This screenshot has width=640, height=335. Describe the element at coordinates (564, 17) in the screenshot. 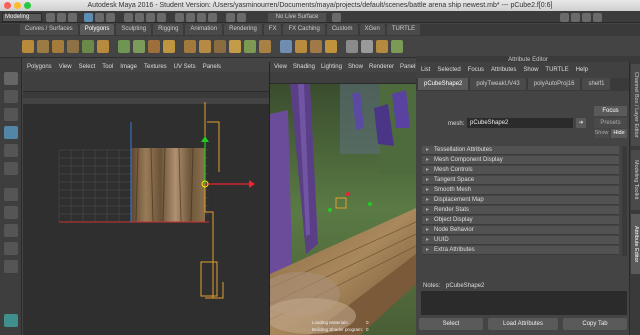

I see `show-hide-channel-box-icon` at that location.